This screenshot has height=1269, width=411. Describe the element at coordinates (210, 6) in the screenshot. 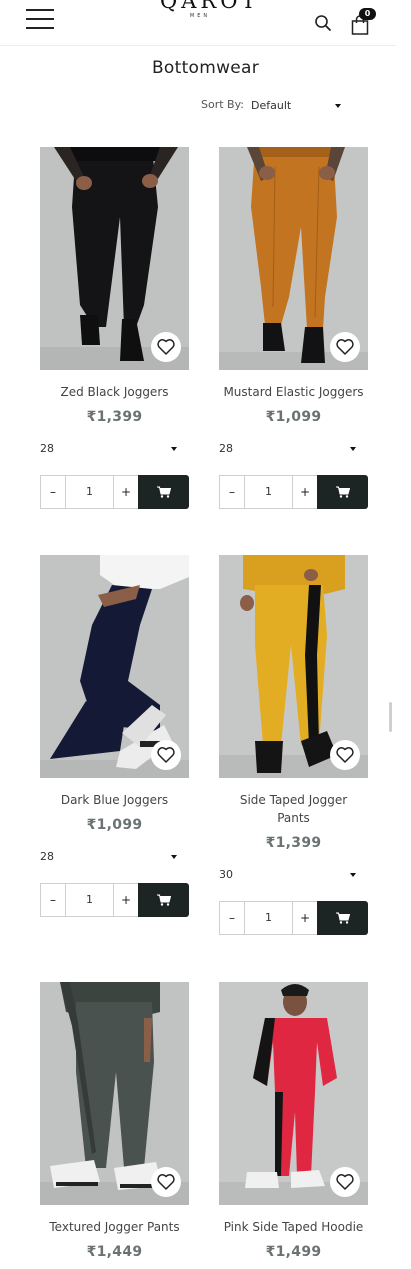

I see `logo-wordmark: QAROT` at that location.